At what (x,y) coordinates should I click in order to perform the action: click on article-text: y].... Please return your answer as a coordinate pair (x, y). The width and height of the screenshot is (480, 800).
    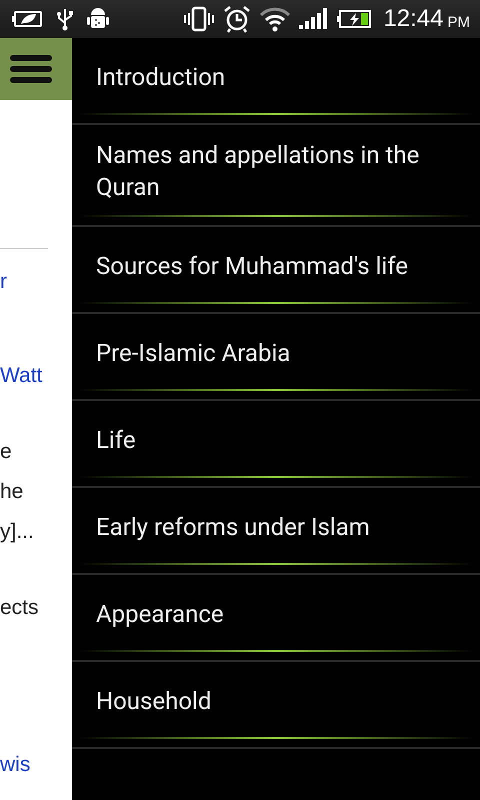
    Looking at the image, I should click on (17, 532).